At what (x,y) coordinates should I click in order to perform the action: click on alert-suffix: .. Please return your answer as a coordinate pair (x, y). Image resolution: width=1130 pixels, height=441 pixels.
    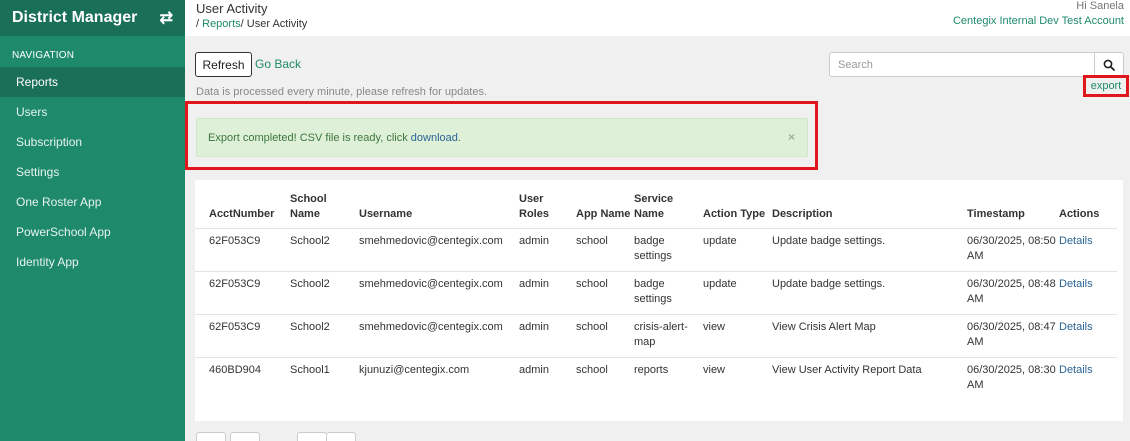
    Looking at the image, I should click on (459, 137).